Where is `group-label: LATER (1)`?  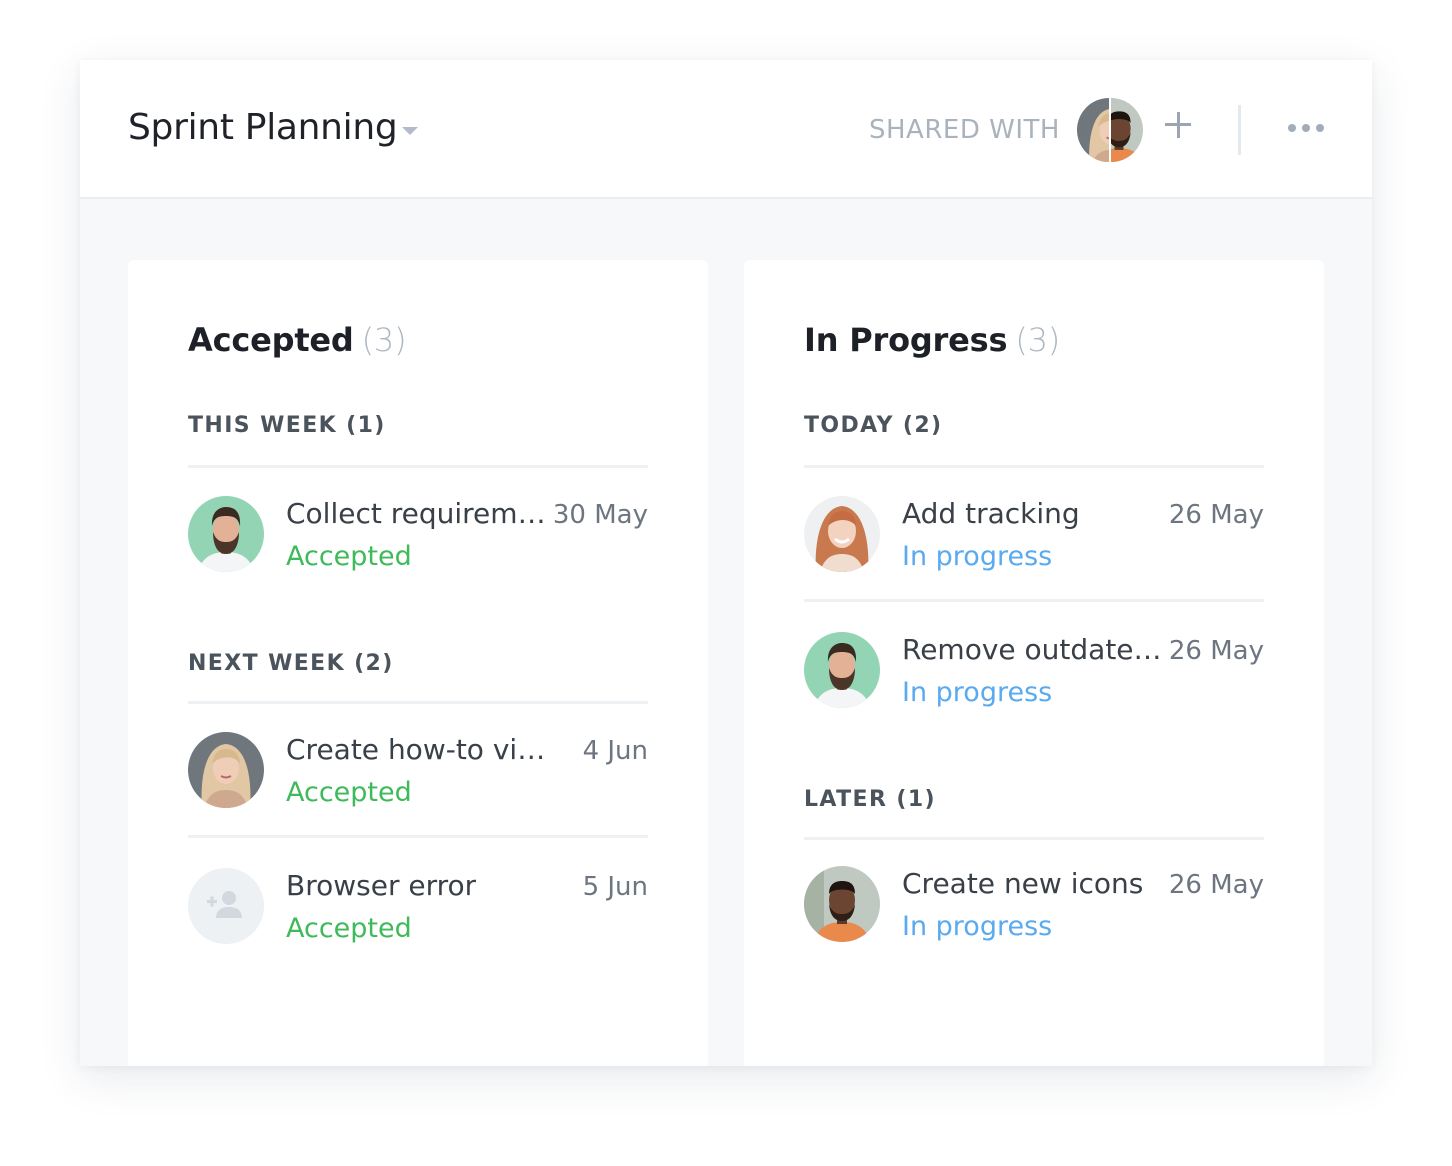
group-label: LATER (1) is located at coordinates (870, 799).